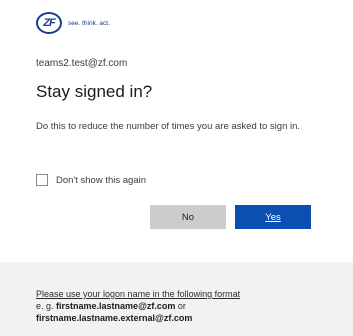 Image resolution: width=353 pixels, height=336 pixels. I want to click on example-external: firstname.lastname.external@zf.com, so click(114, 318).